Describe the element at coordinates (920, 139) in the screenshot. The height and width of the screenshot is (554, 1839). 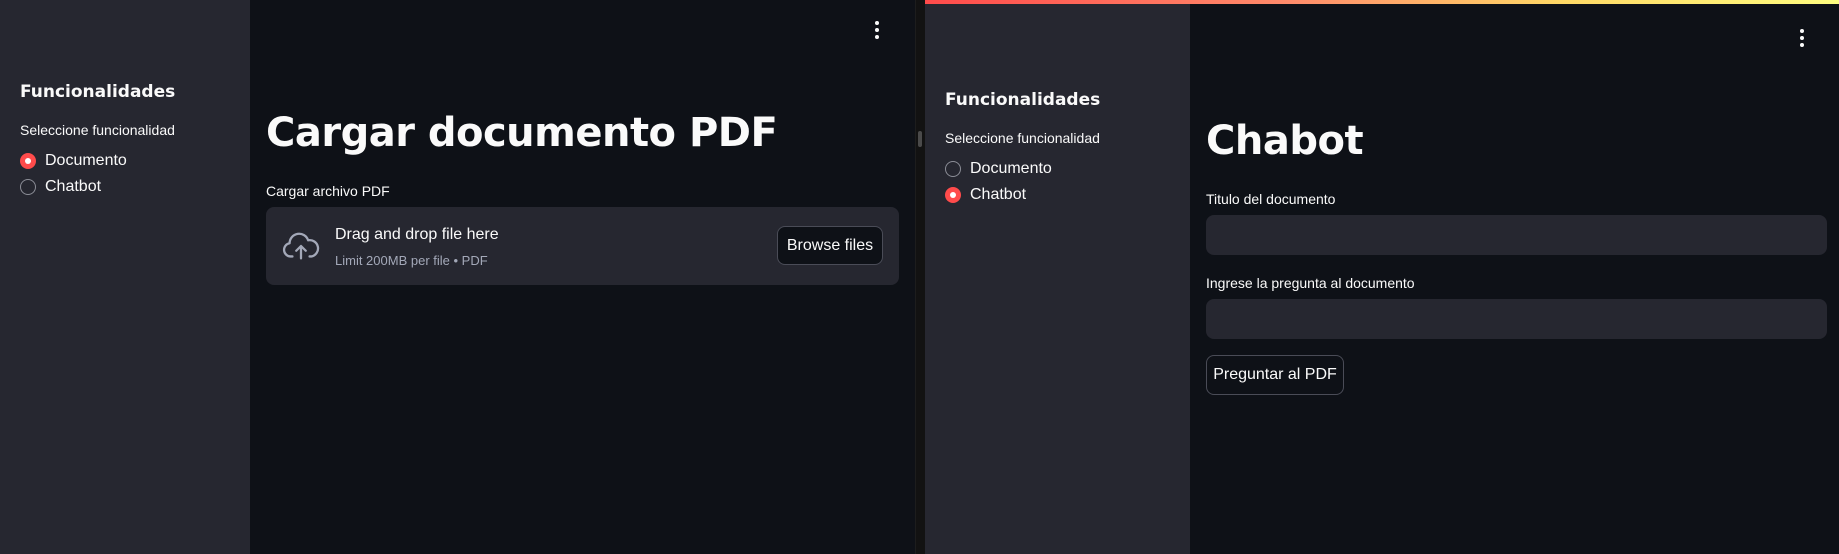
I see `split-divider-handle` at that location.